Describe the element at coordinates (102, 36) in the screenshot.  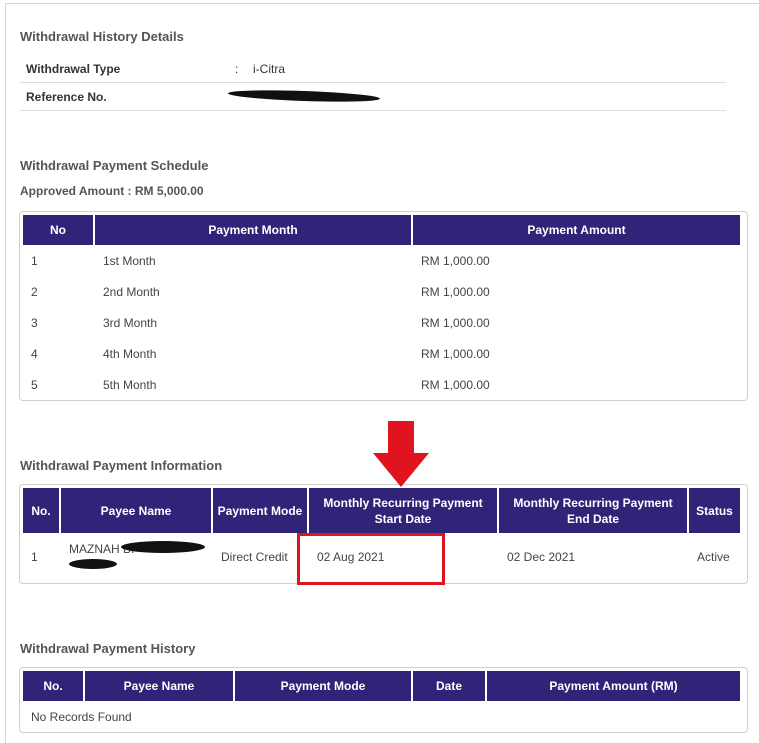
I see `details-title: Withdrawal History Details` at that location.